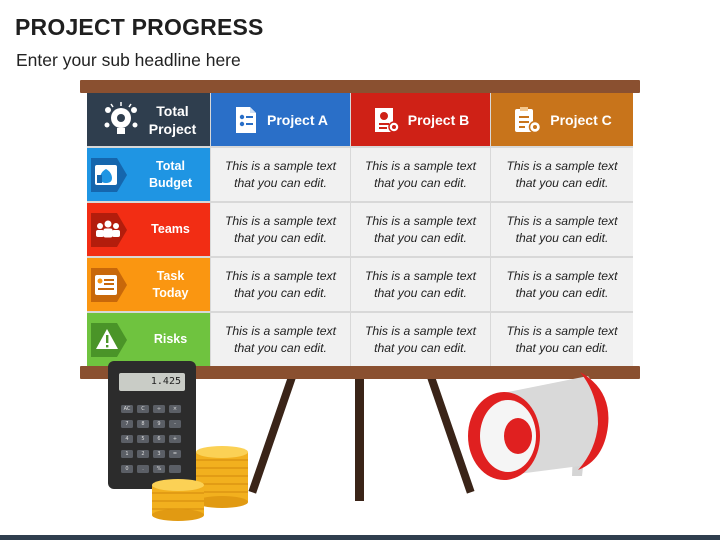 This screenshot has height=540, width=720. I want to click on row-label-task-today: Task Today, so click(148, 284).